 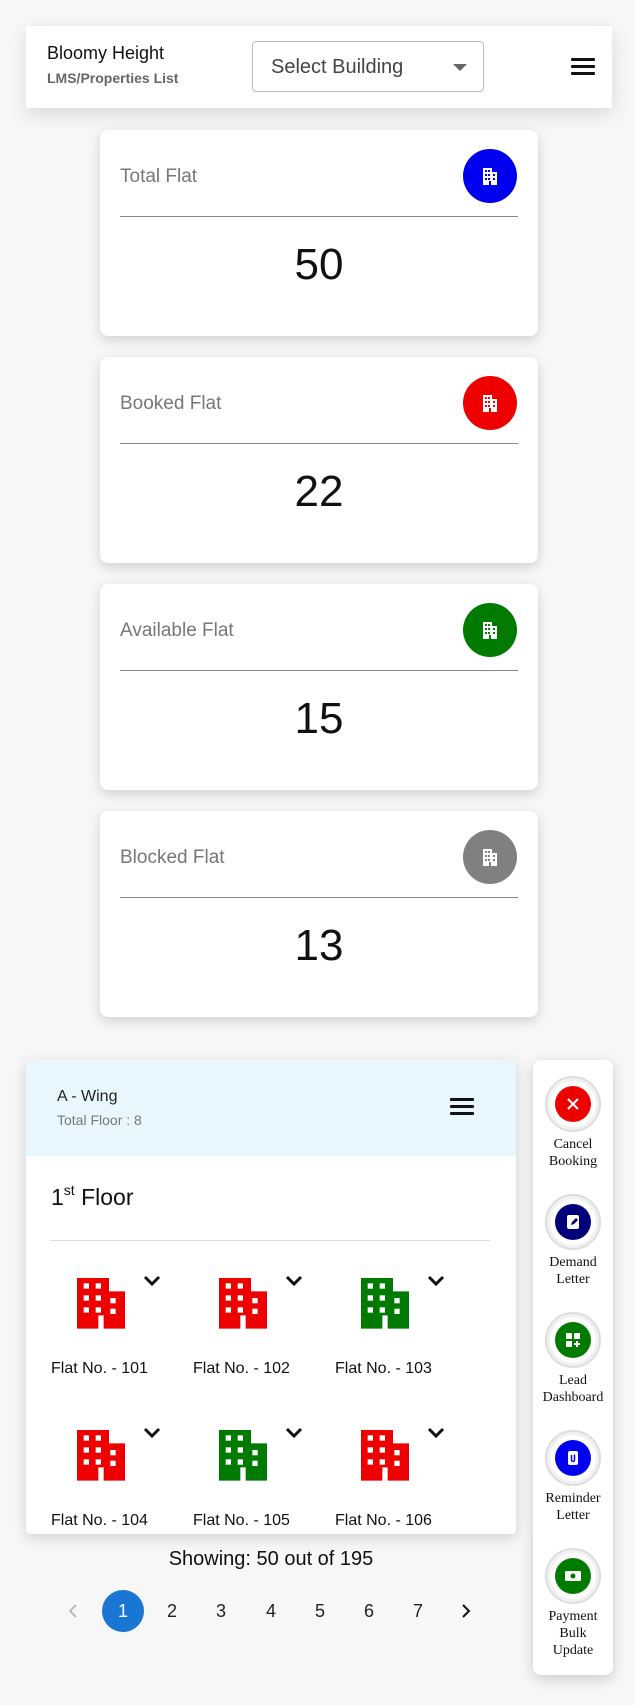 I want to click on reminder-letter-button: Reminder Letter, so click(x=573, y=1489).